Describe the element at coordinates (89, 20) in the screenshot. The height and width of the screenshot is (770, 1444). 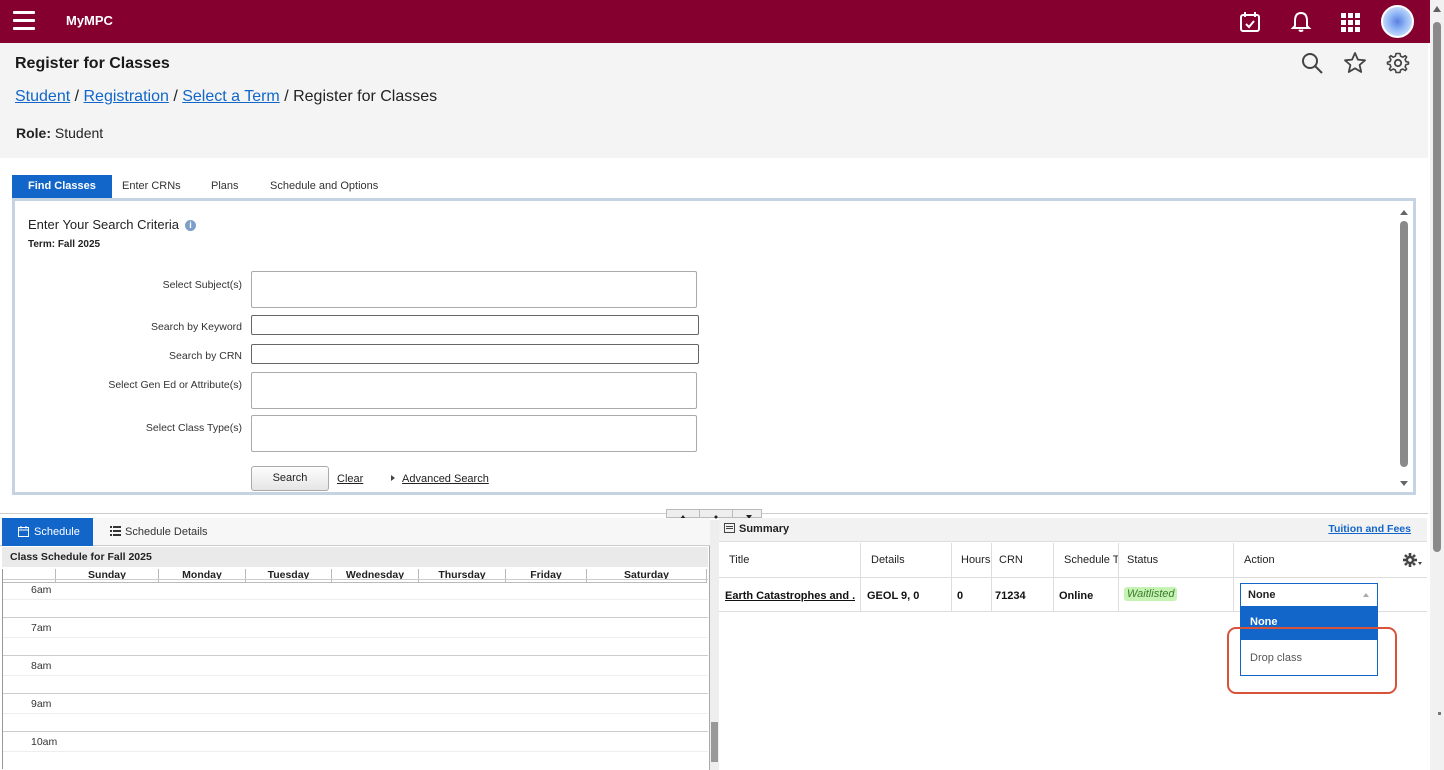
I see `brand-name: MyMPC` at that location.